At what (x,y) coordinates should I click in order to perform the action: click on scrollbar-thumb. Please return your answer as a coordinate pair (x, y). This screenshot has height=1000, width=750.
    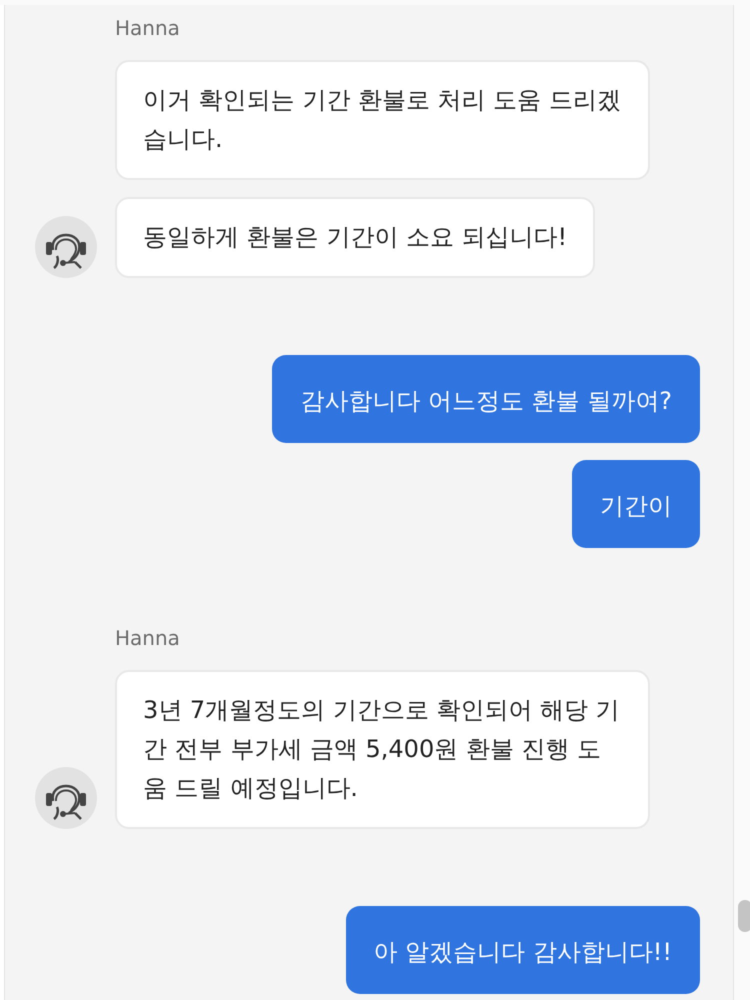
    Looking at the image, I should click on (744, 916).